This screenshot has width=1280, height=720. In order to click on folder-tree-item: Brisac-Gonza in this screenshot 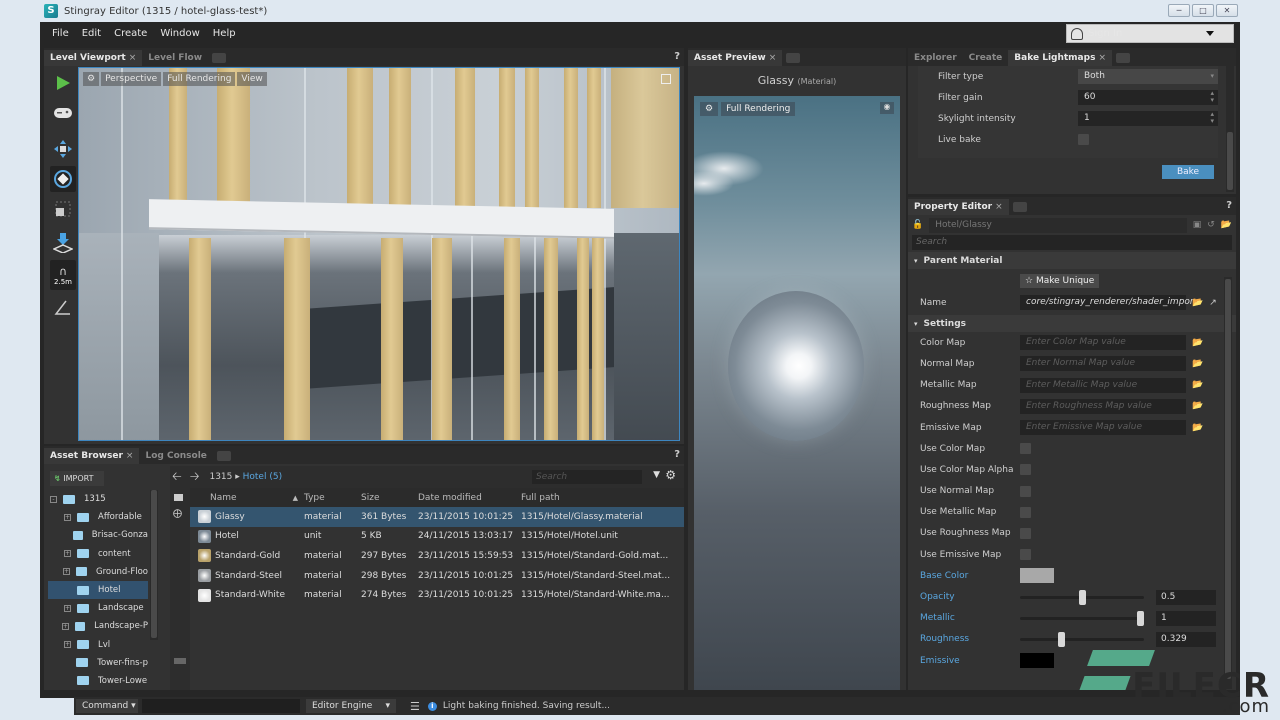, I will do `click(98, 535)`.